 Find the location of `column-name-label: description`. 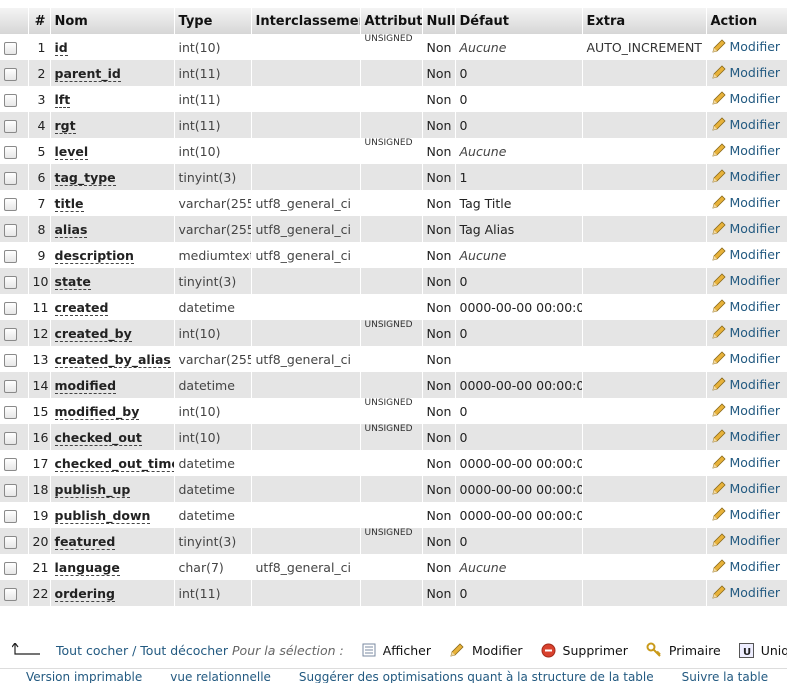

column-name-label: description is located at coordinates (94, 255).